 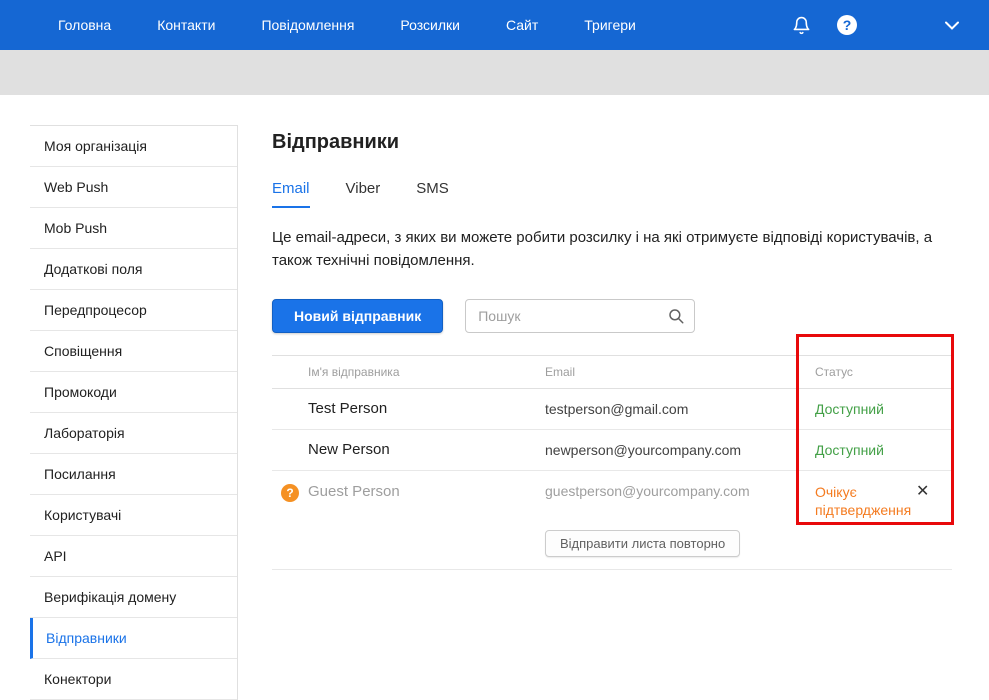 What do you see at coordinates (133, 433) in the screenshot?
I see `sidebar-item-laboratory: Лабораторія` at bounding box center [133, 433].